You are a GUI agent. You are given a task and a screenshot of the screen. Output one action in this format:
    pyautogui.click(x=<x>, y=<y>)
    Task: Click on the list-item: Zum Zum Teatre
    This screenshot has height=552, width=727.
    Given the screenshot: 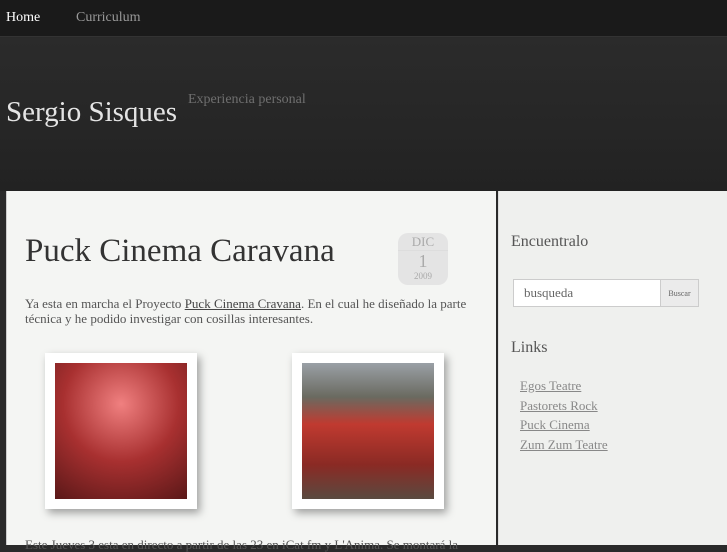 What is the action you would take?
    pyautogui.click(x=564, y=446)
    